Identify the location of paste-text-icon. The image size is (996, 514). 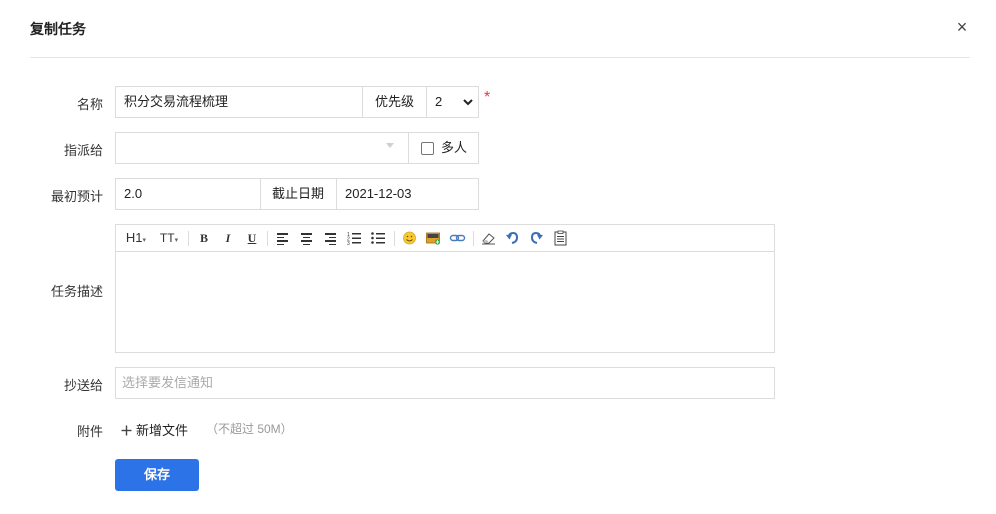
(560, 238).